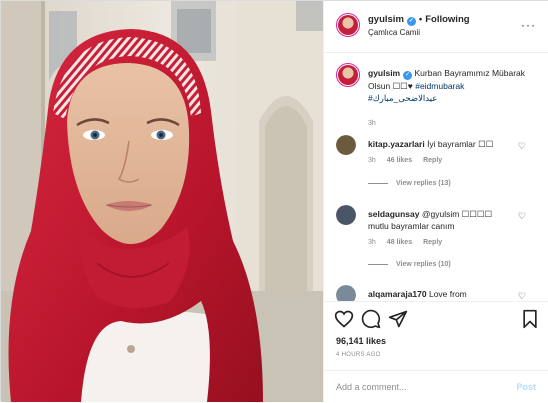 This screenshot has width=548, height=403. What do you see at coordinates (361, 341) in the screenshot?
I see `likes-count: 96,141 likes` at bounding box center [361, 341].